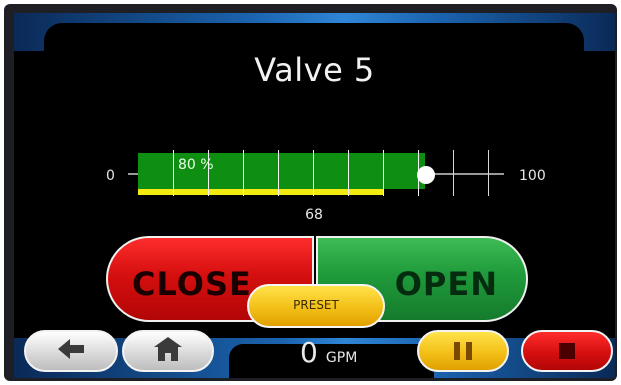  I want to click on position-bar, so click(260, 192).